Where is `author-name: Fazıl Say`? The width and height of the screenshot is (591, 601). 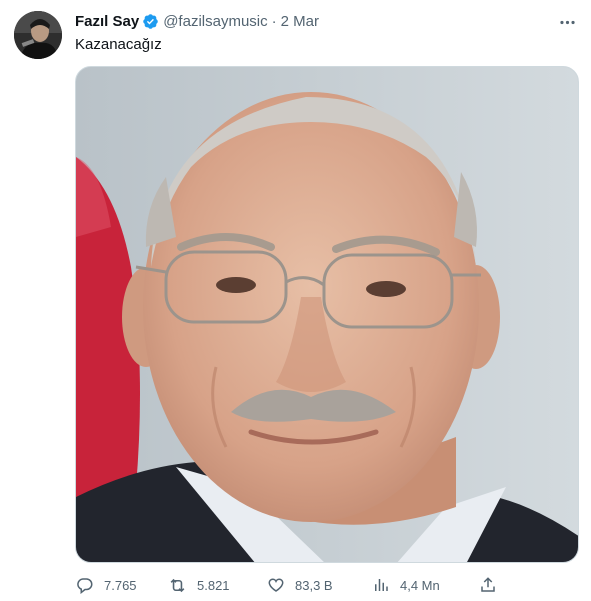 author-name: Fazıl Say is located at coordinates (107, 21).